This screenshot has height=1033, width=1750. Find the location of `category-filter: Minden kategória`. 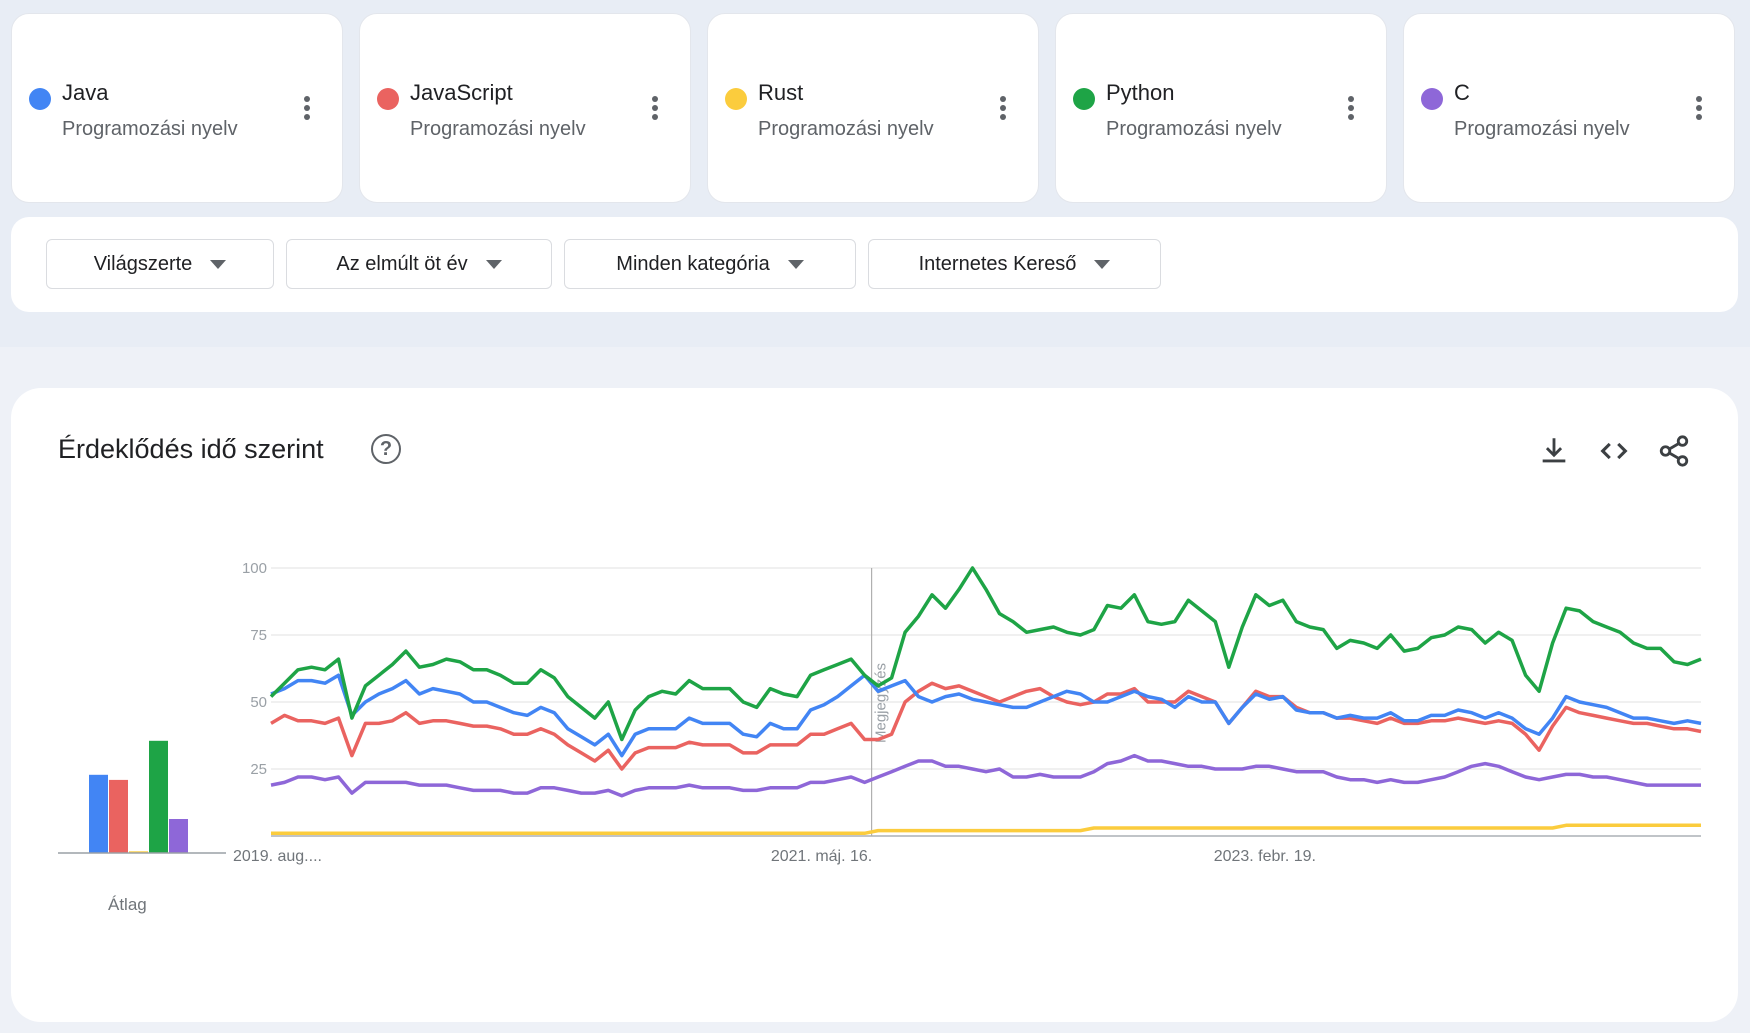

category-filter: Minden kategória is located at coordinates (710, 264).